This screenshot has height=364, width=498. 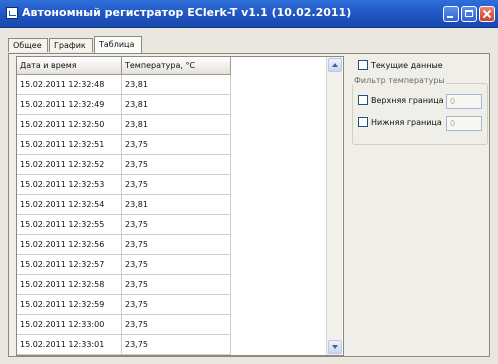 I want to click on current-data-label: Текущие данные, so click(x=407, y=65).